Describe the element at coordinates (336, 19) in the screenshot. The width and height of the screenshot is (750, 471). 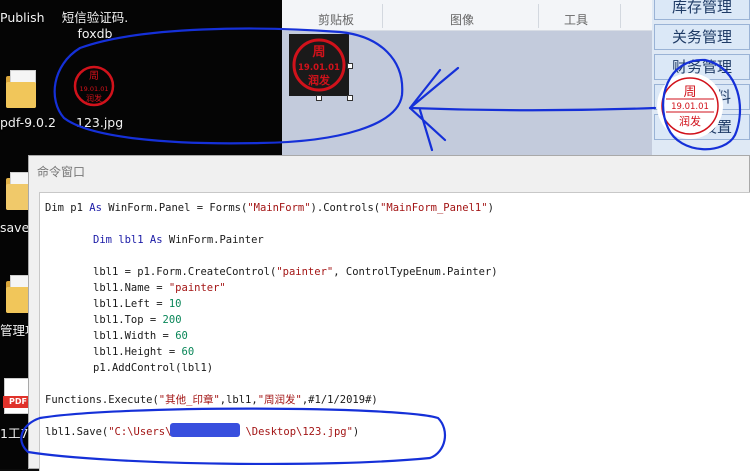
I see `ribbon-group-clipboard: 剪贴板` at that location.